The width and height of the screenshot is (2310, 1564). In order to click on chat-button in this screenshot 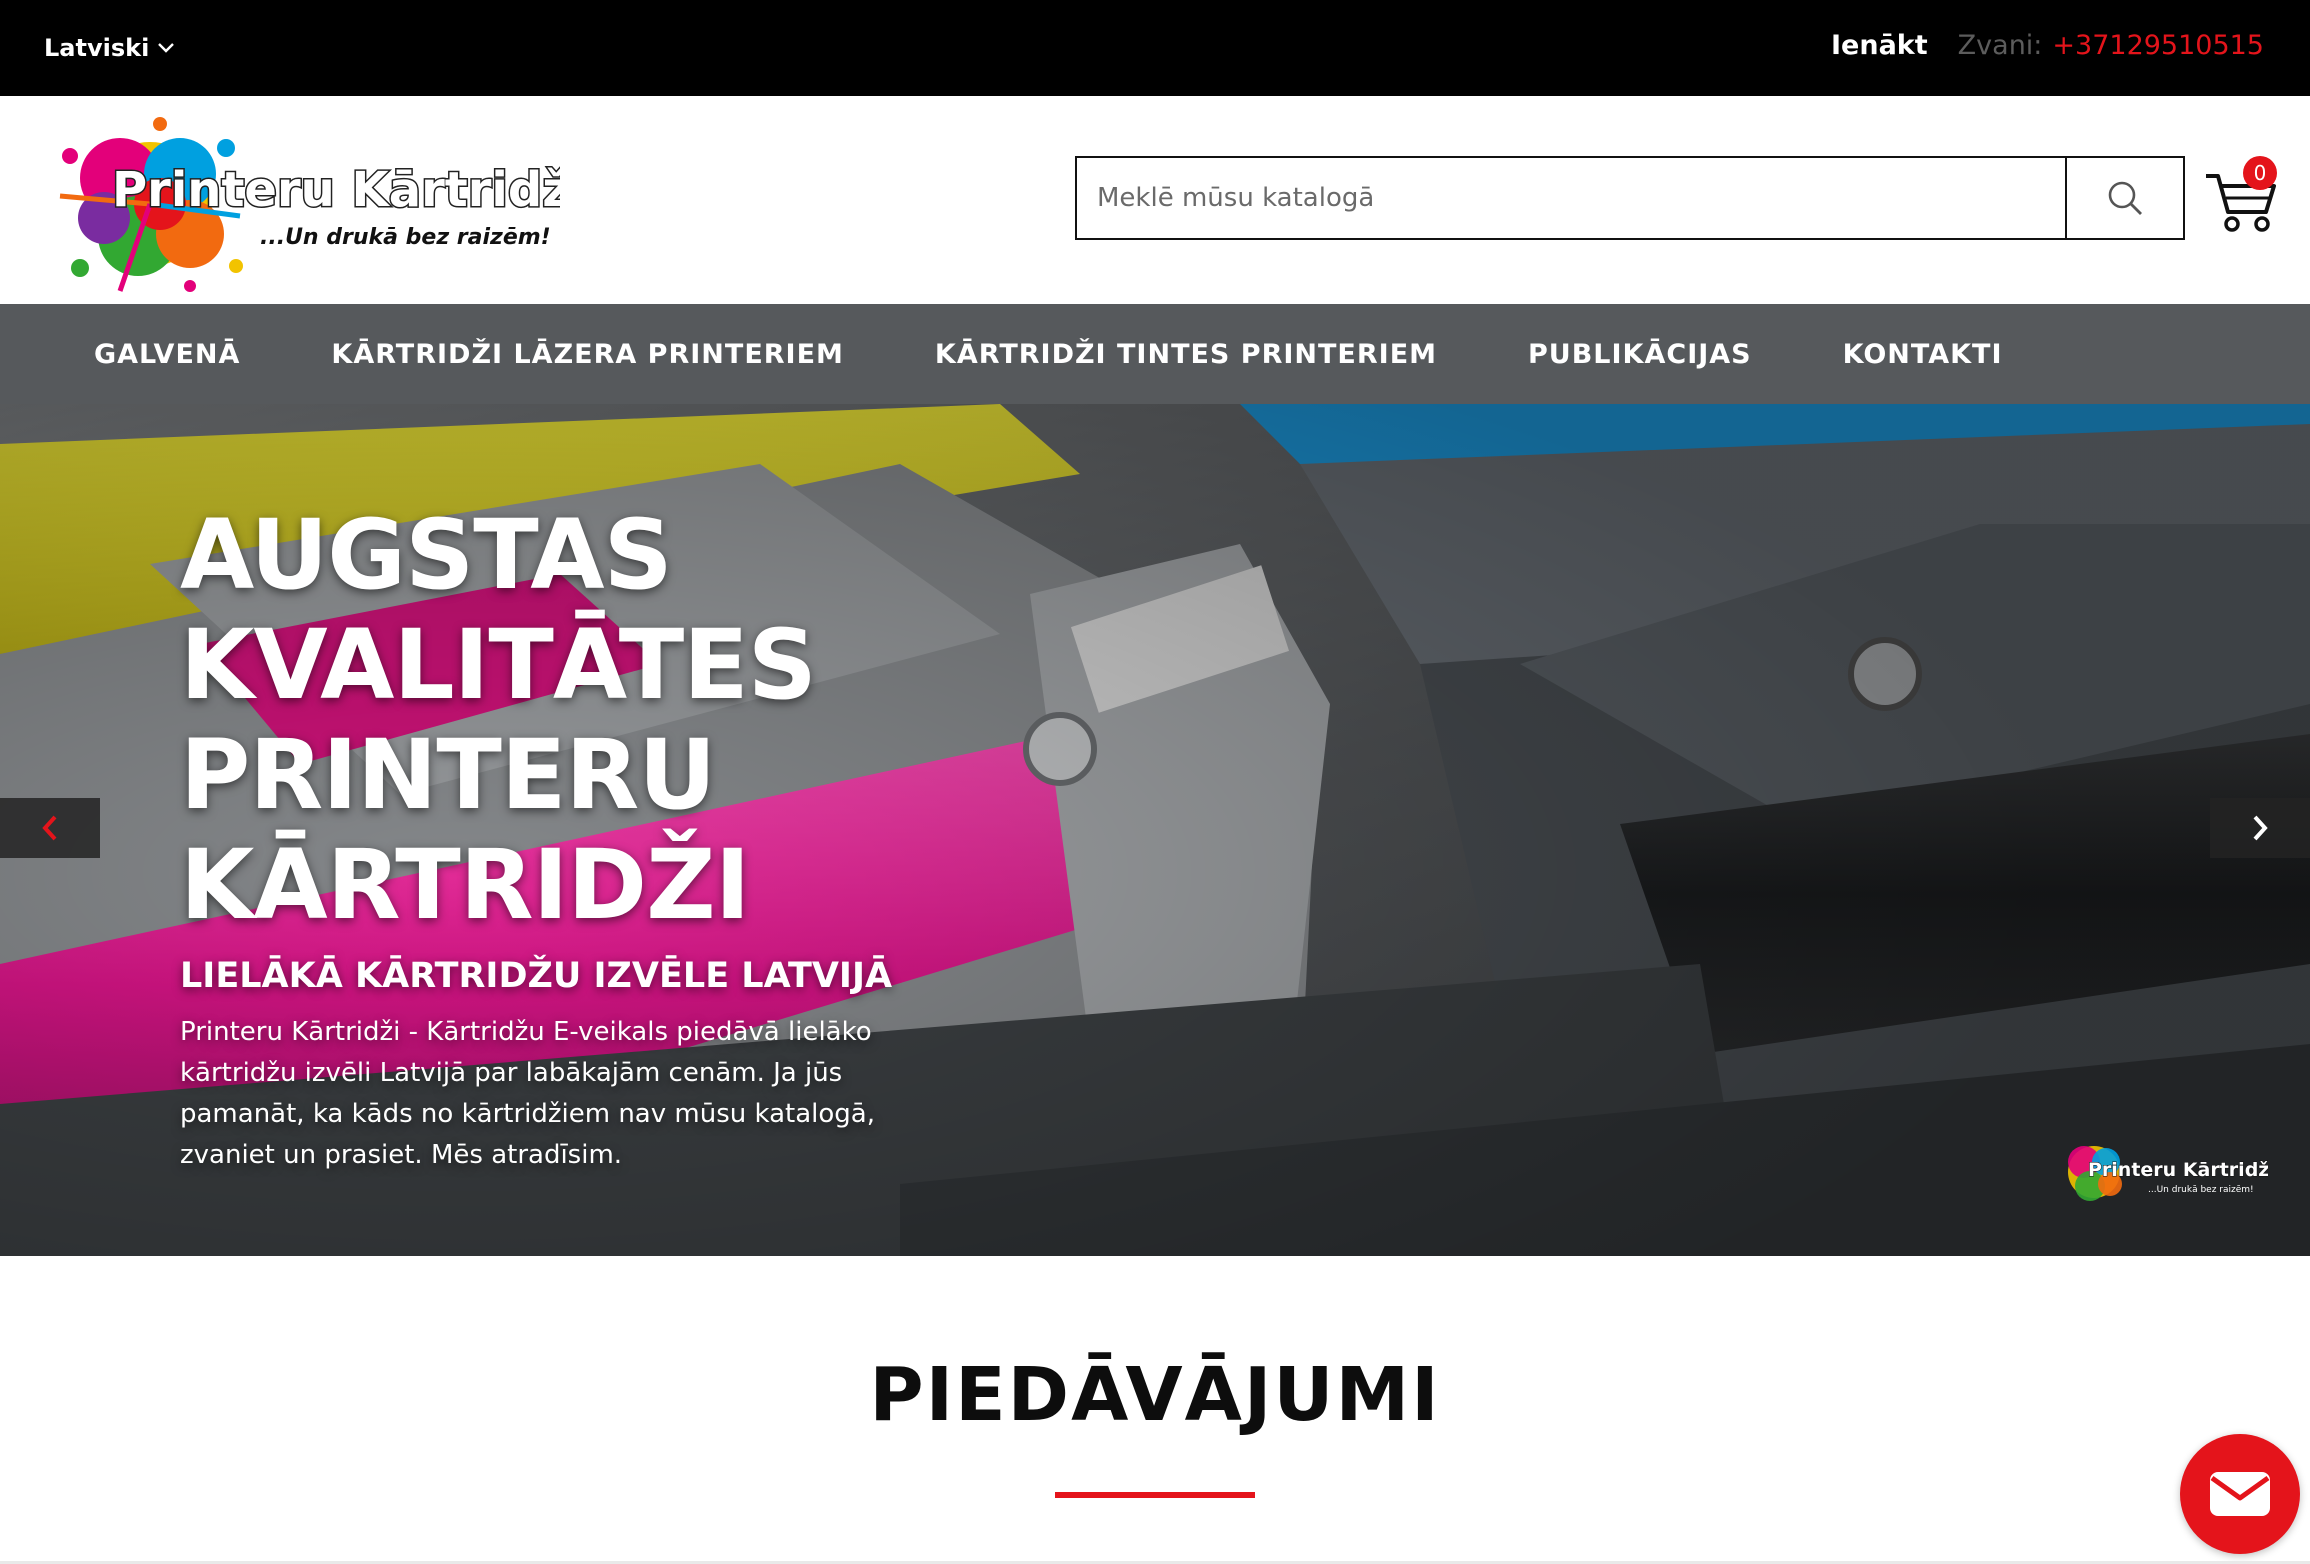, I will do `click(2240, 1494)`.